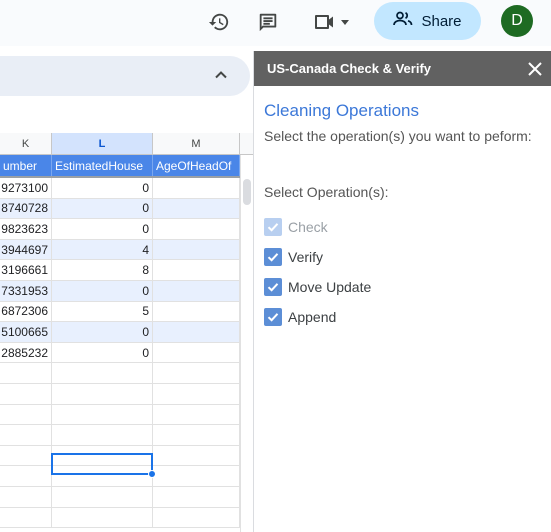 This screenshot has height=532, width=551. What do you see at coordinates (246, 343) in the screenshot?
I see `vertical-scrollbar` at bounding box center [246, 343].